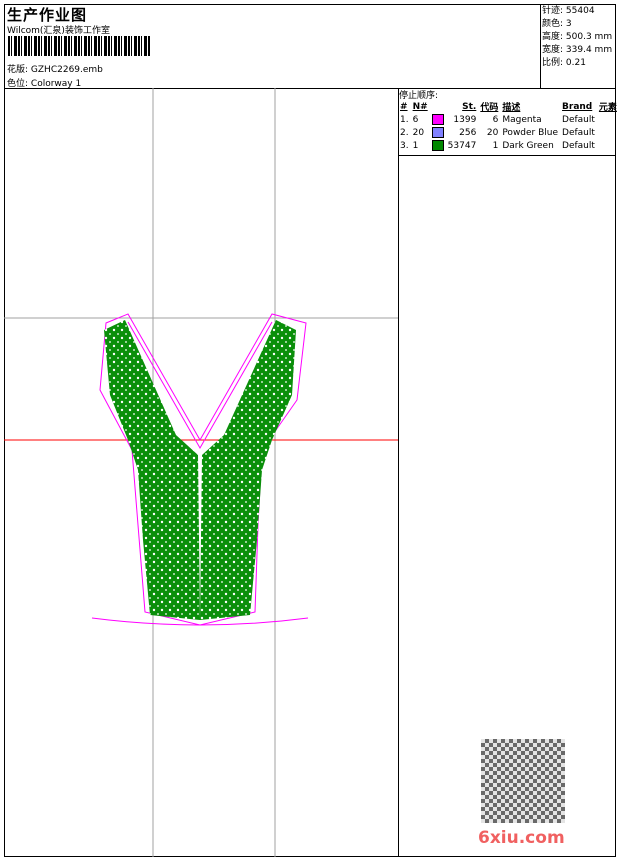 The height and width of the screenshot is (860, 620). What do you see at coordinates (200, 621) in the screenshot?
I see `hem-curve` at bounding box center [200, 621].